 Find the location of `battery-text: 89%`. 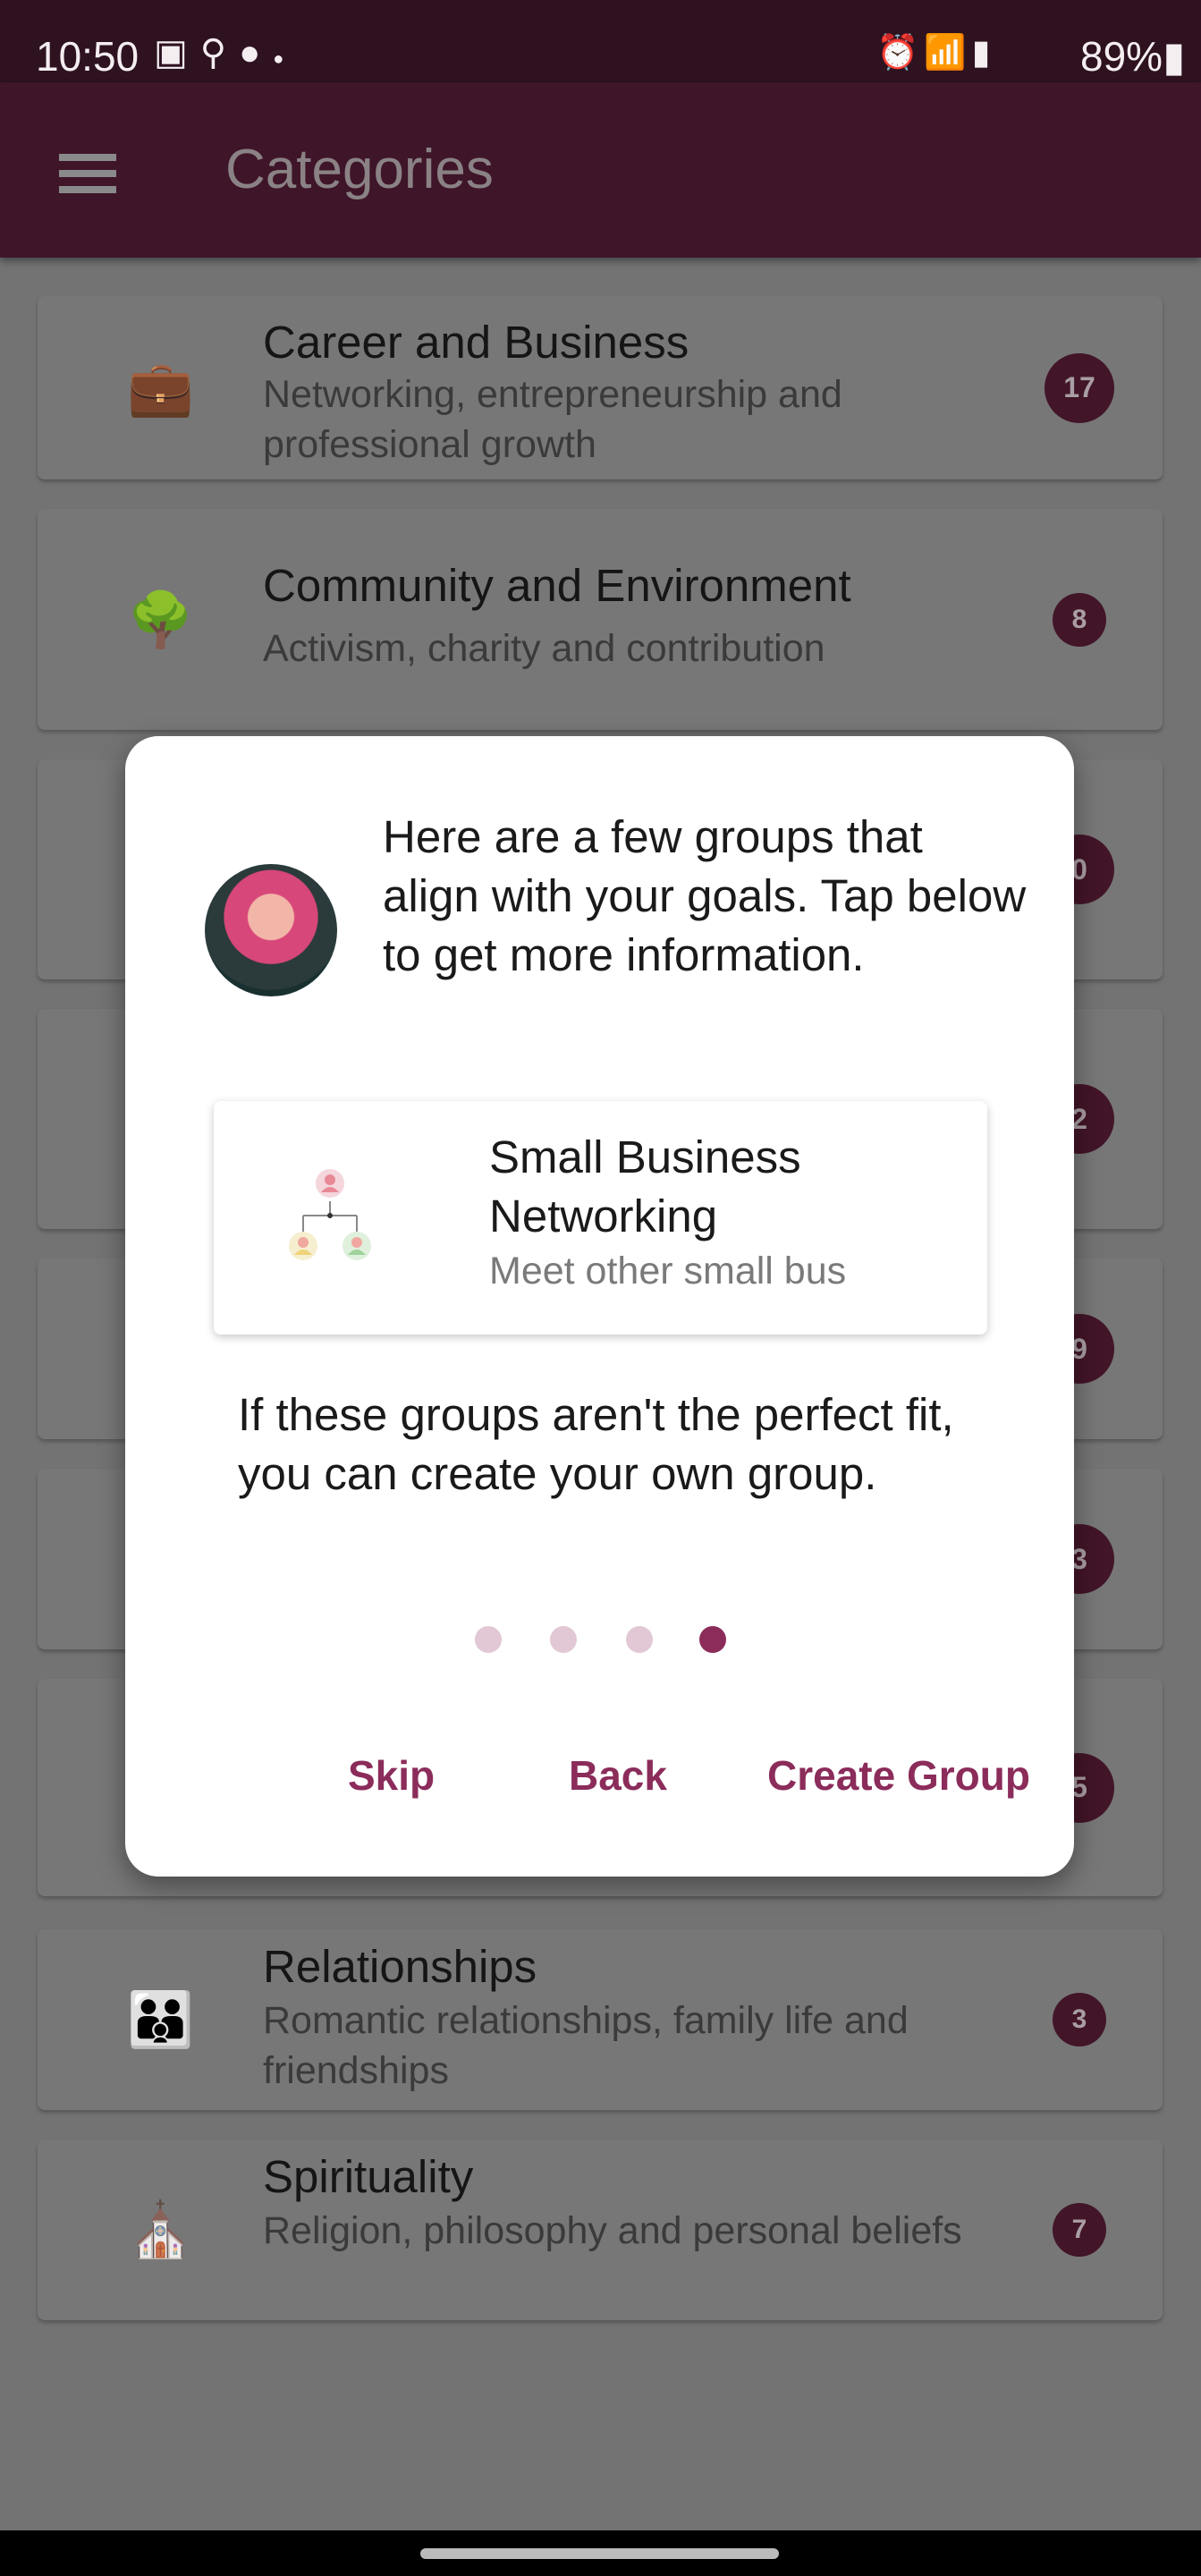

battery-text: 89% is located at coordinates (1121, 56).